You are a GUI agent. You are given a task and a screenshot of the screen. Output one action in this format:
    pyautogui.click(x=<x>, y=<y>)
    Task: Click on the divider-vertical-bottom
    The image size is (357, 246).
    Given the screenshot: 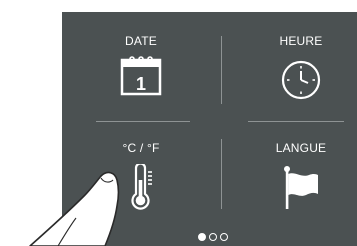 What is the action you would take?
    pyautogui.click(x=221, y=174)
    